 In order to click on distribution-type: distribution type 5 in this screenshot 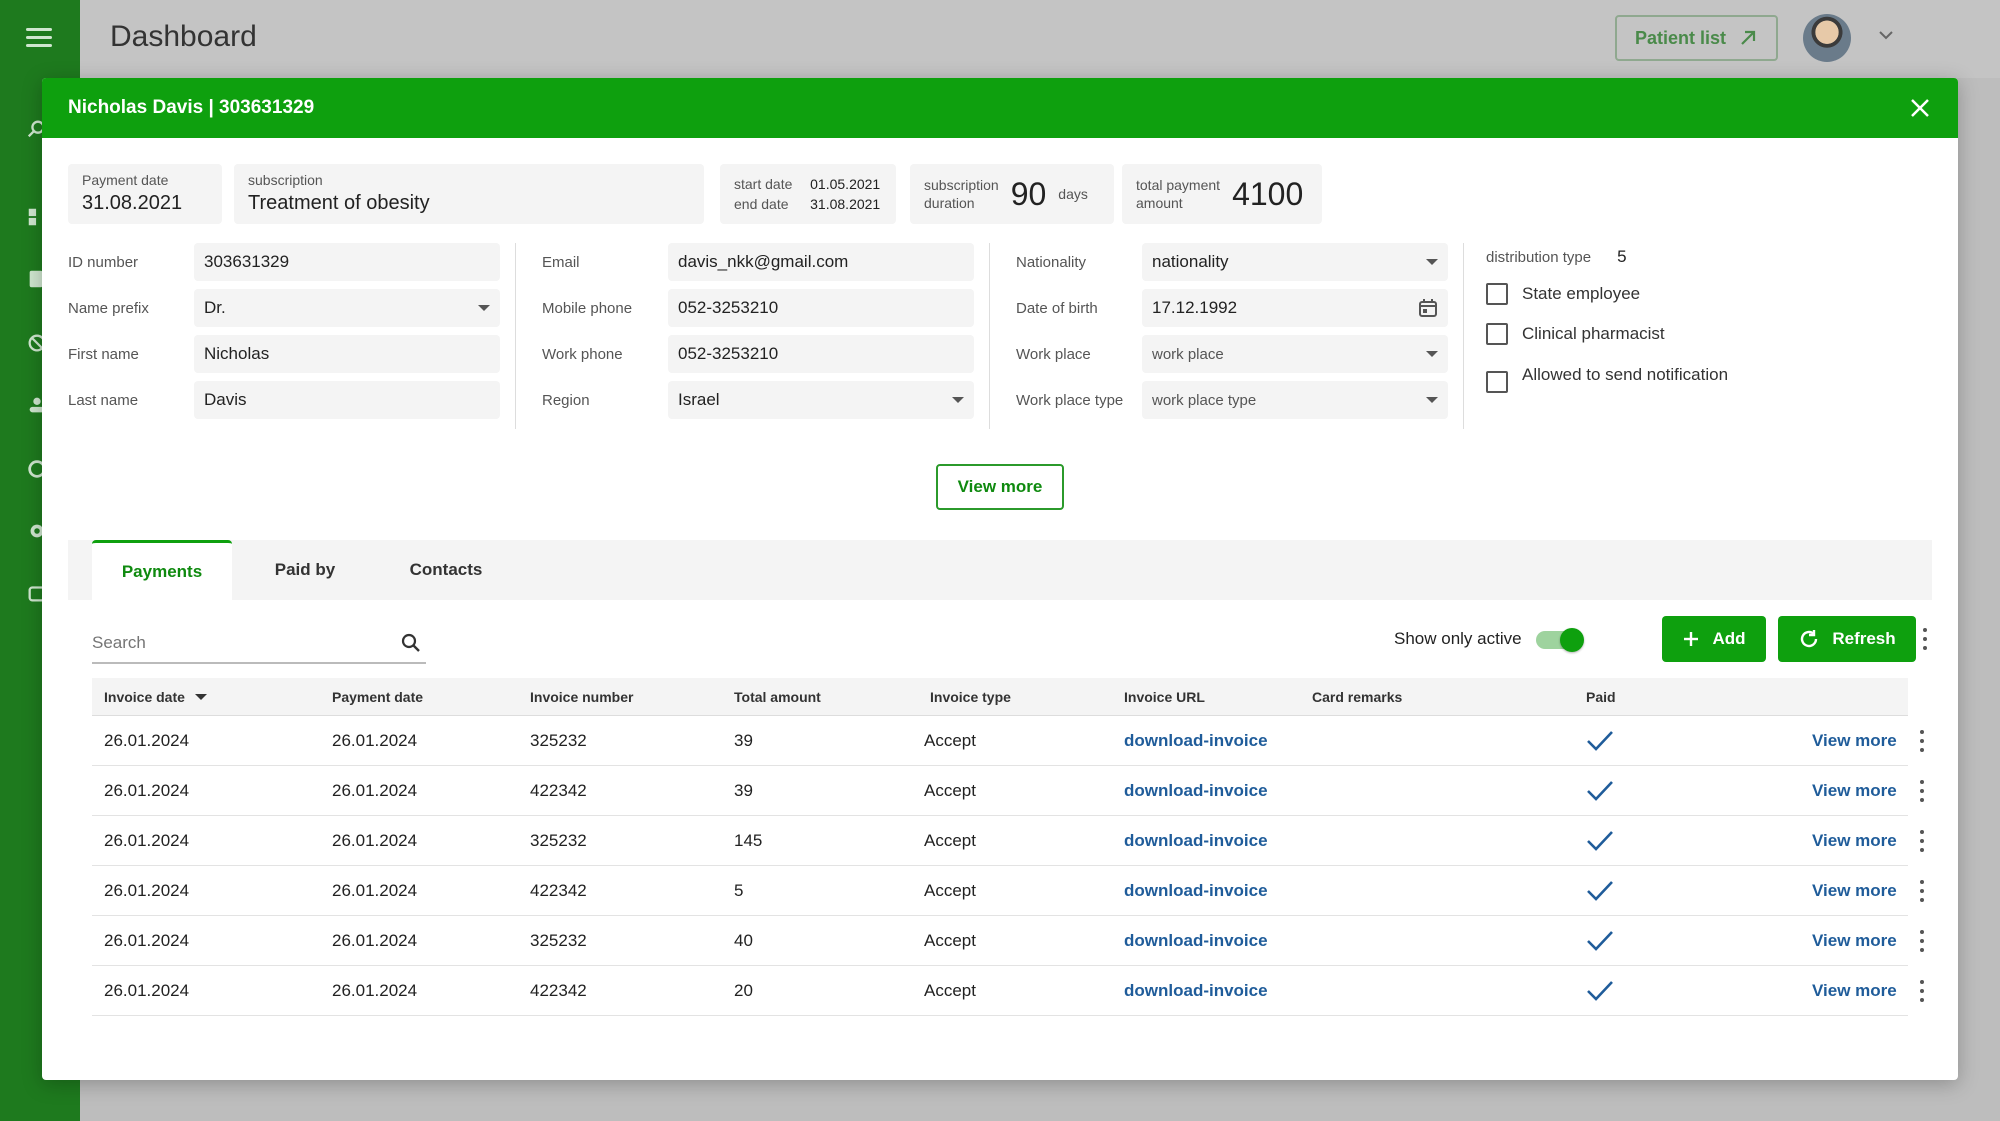, I will do `click(1556, 257)`.